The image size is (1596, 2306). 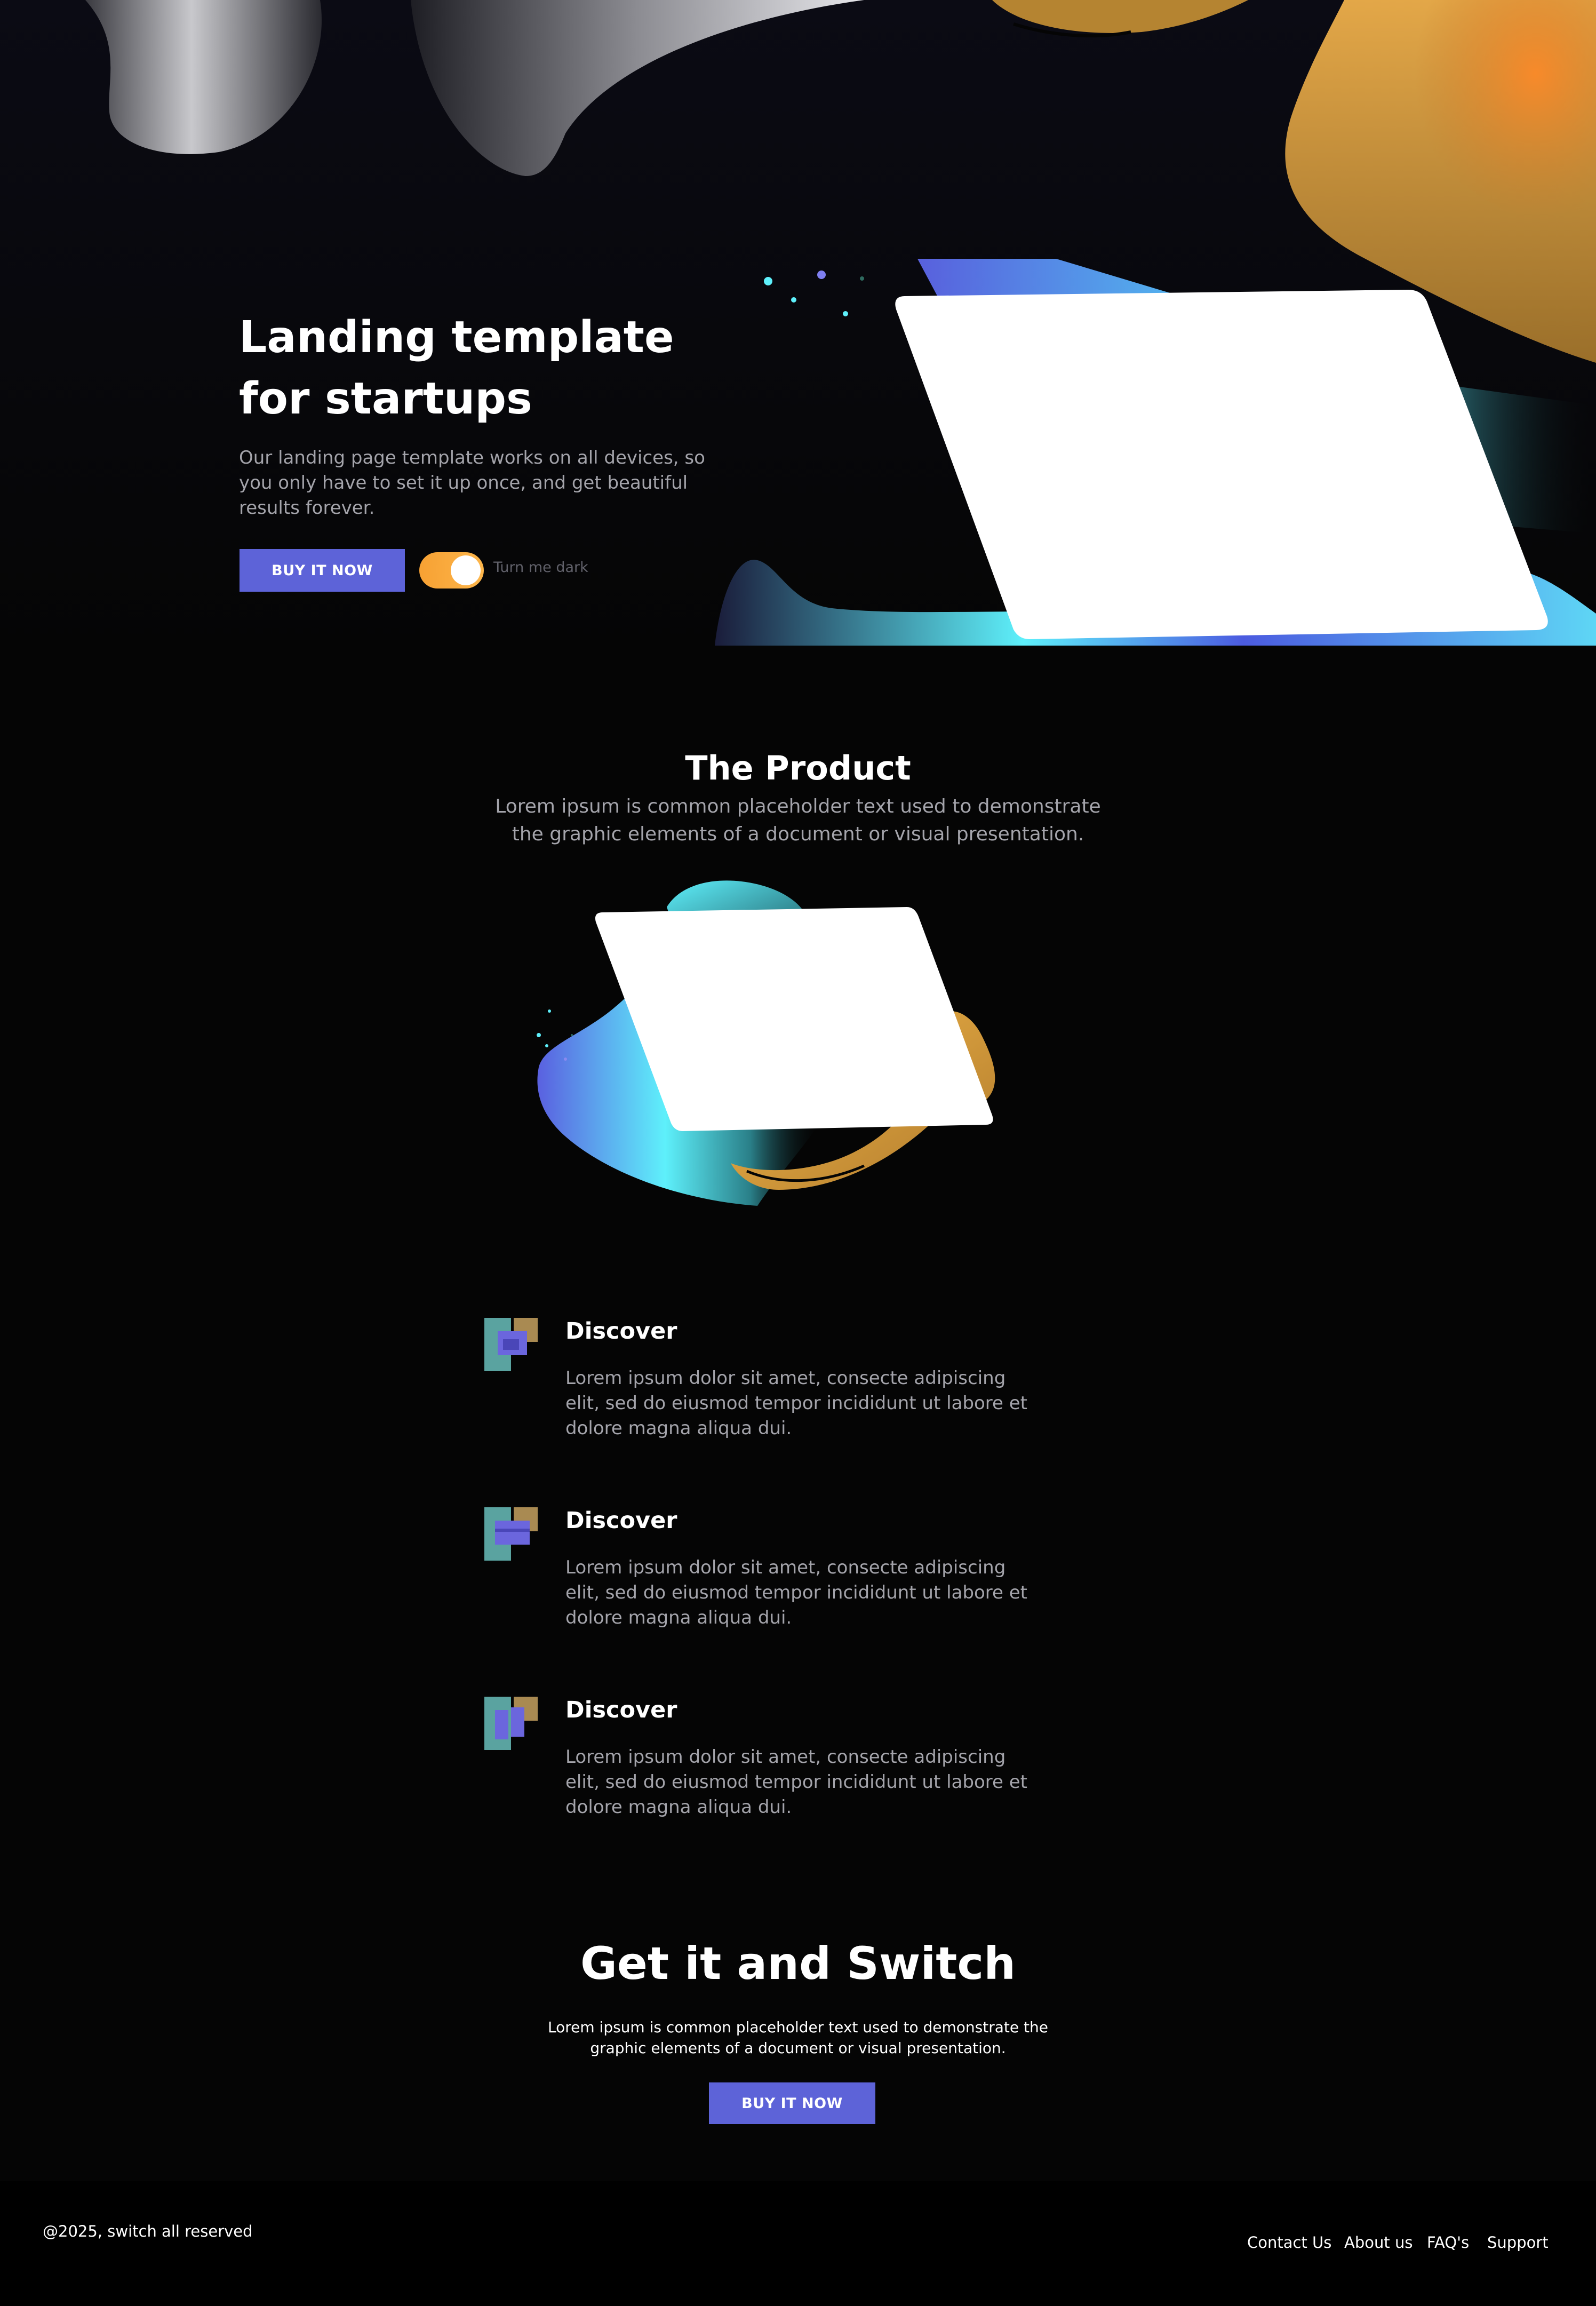 What do you see at coordinates (1518, 2242) in the screenshot?
I see `footer-link-support: Support` at bounding box center [1518, 2242].